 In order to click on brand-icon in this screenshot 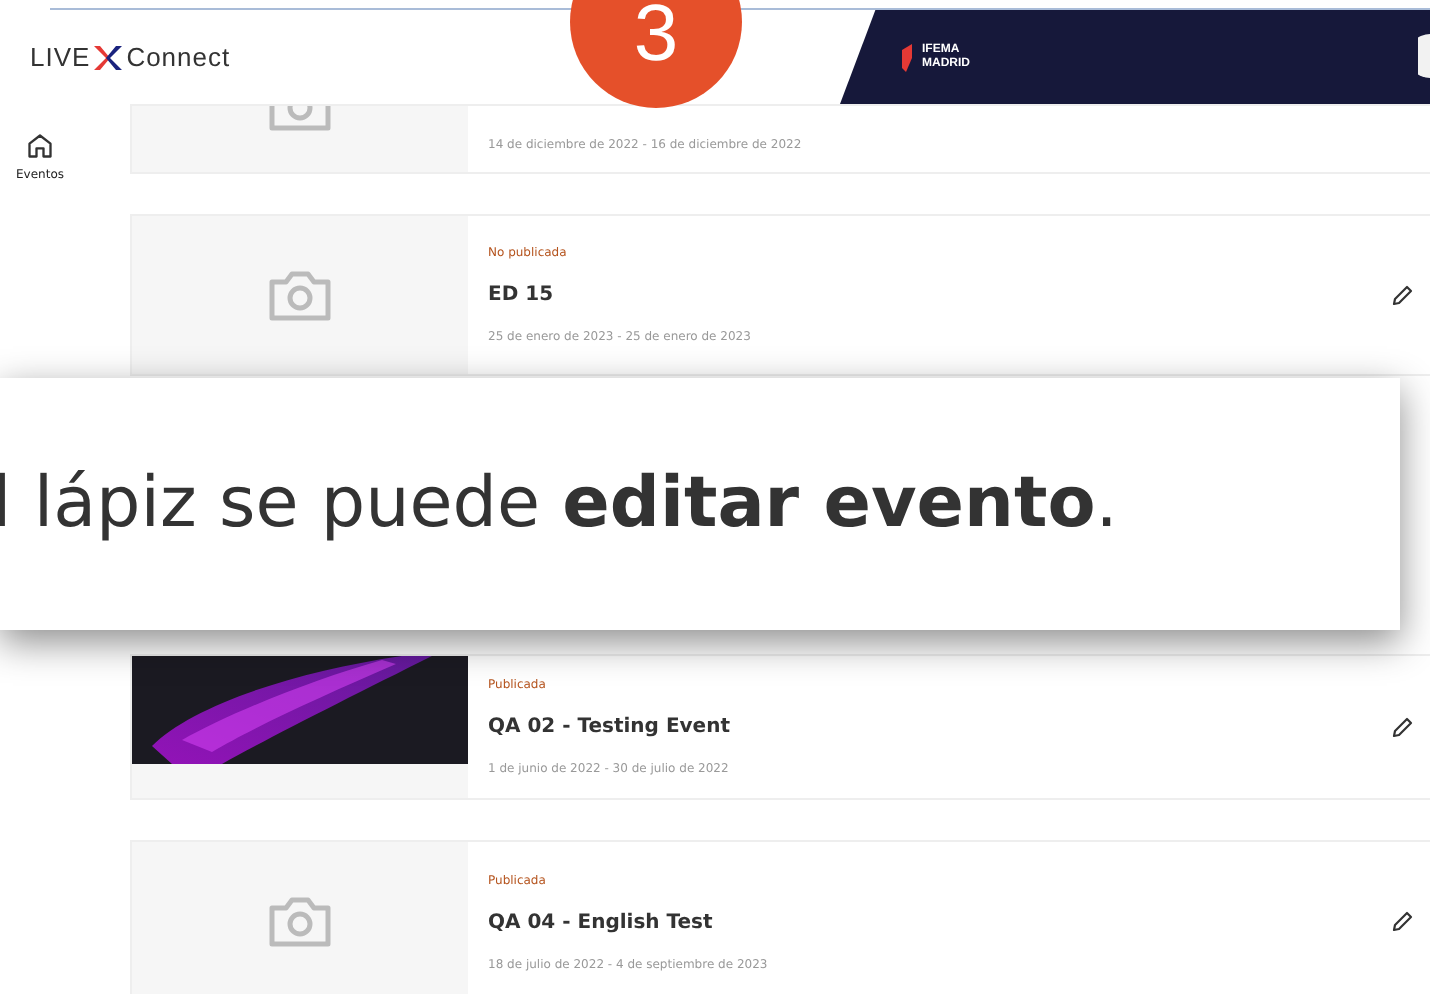, I will do `click(907, 57)`.